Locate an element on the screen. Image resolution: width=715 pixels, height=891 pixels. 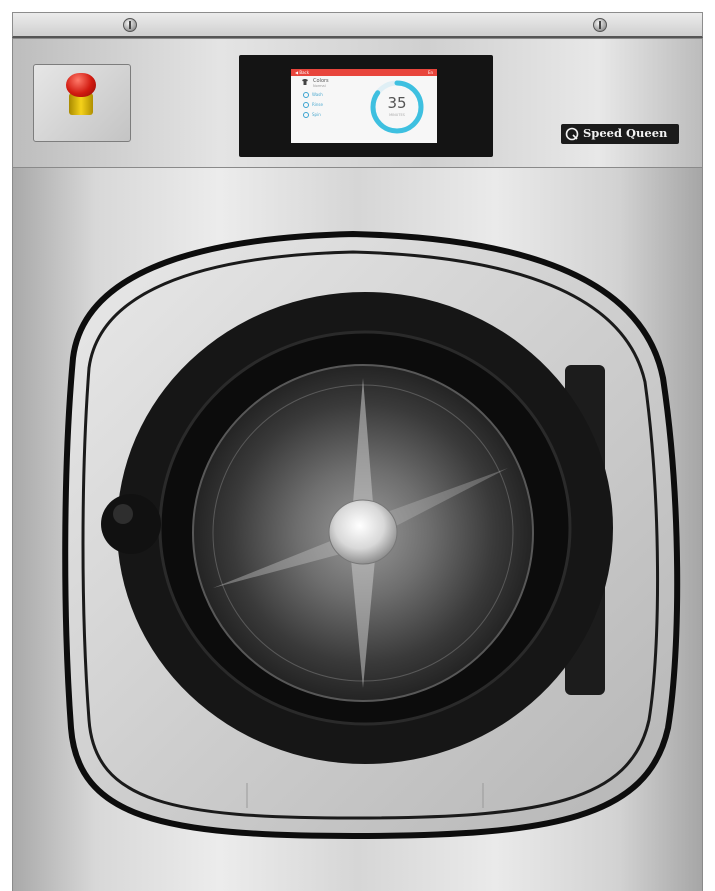
control-panel: ◀ Back En Colors Normal Wash Rinse Spin is located at coordinates (357, 103).